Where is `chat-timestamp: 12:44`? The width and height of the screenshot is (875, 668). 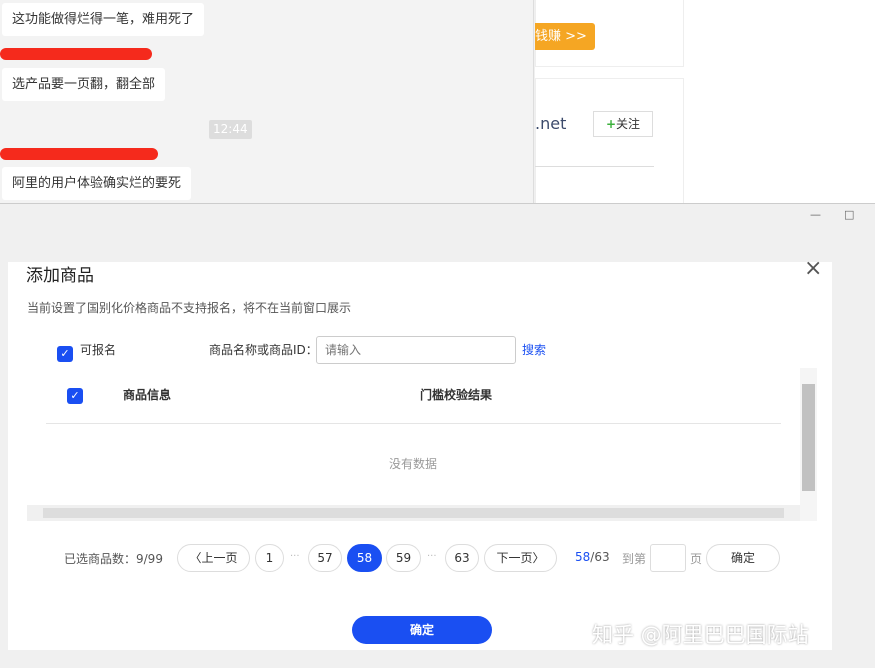 chat-timestamp: 12:44 is located at coordinates (230, 129).